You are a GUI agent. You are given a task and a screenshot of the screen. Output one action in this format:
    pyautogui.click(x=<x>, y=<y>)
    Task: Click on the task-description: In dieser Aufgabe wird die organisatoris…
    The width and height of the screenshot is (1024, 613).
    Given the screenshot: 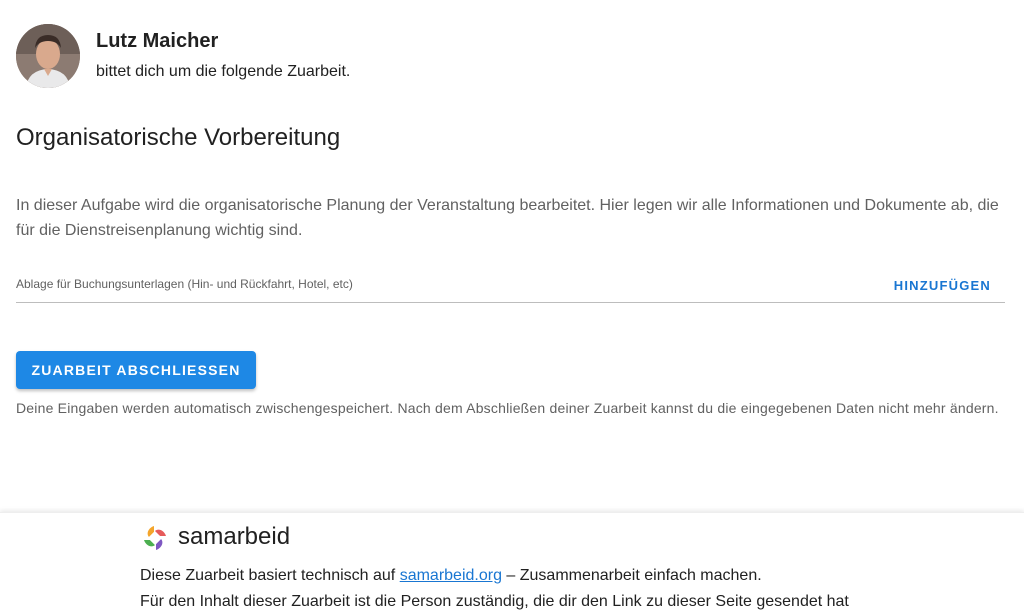 What is the action you would take?
    pyautogui.click(x=507, y=218)
    